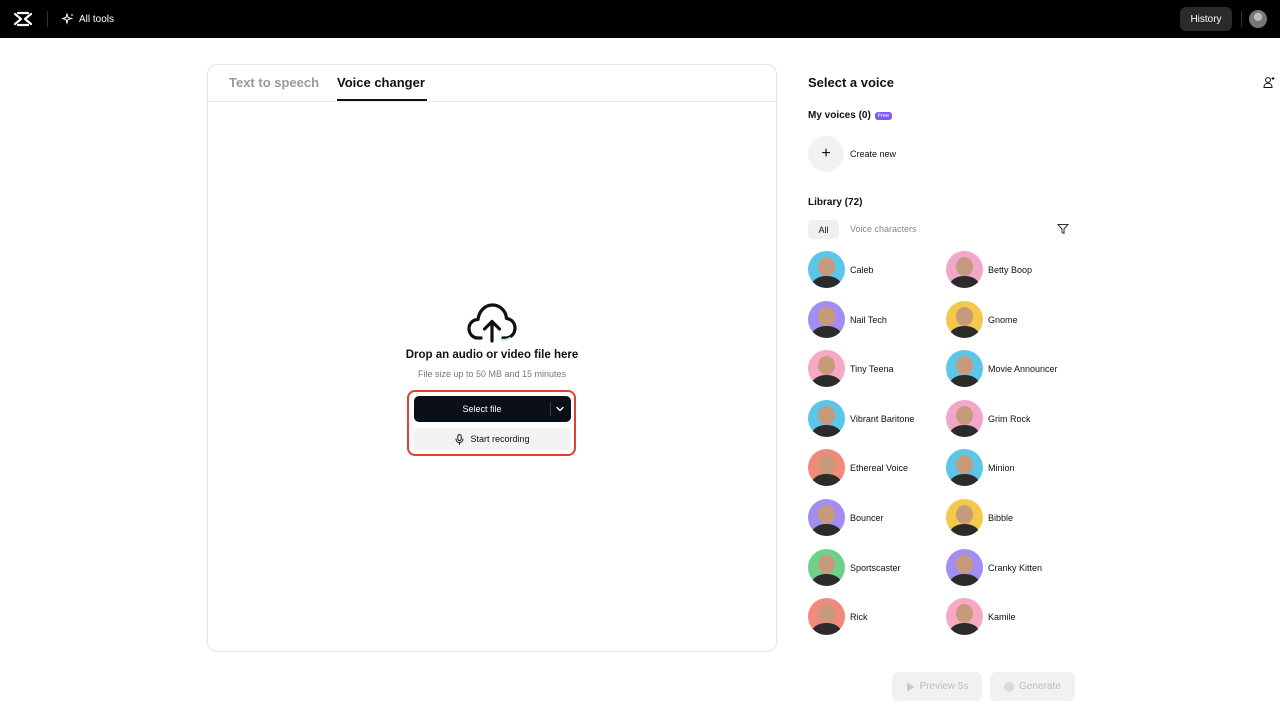 This screenshot has width=1280, height=722. Describe the element at coordinates (1040, 686) in the screenshot. I see `generate-label: Generate` at that location.